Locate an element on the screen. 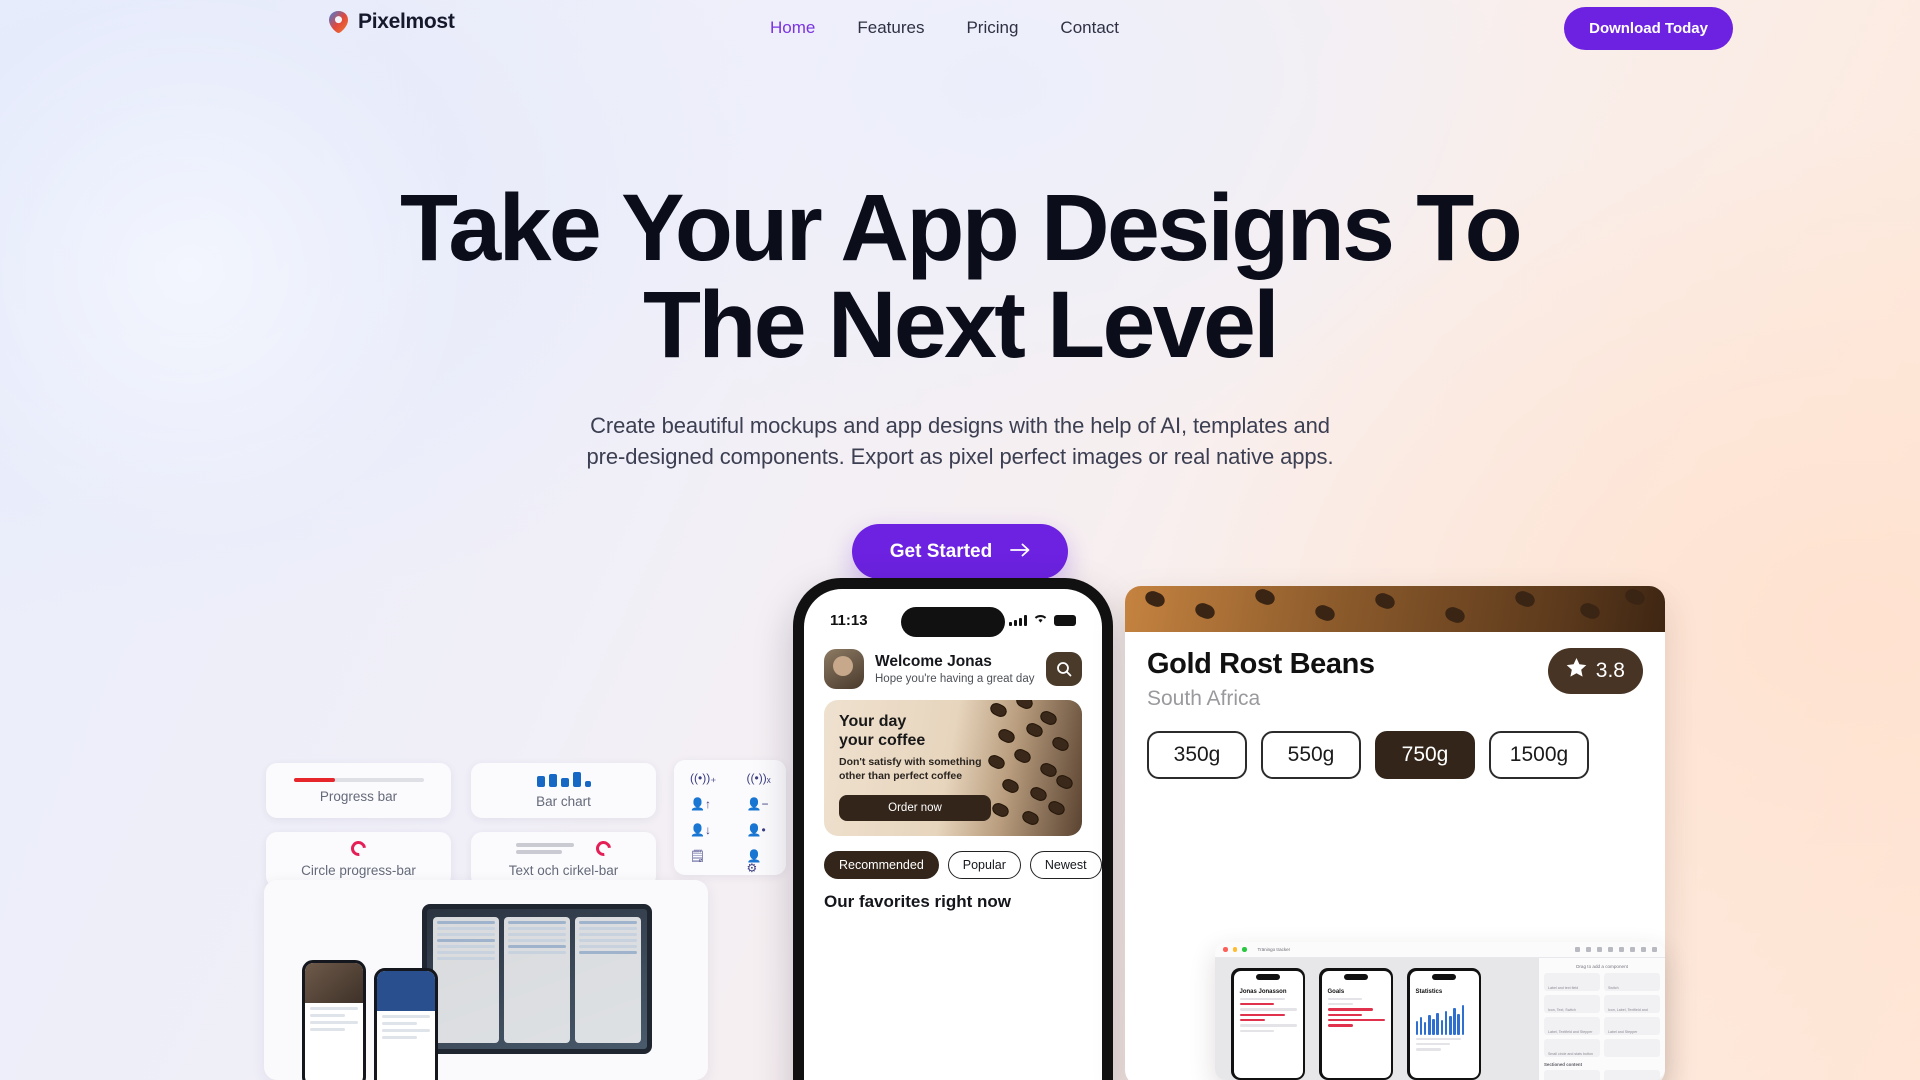 Image resolution: width=1920 pixels, height=1080 pixels. wifi-icon is located at coordinates (1040, 620).